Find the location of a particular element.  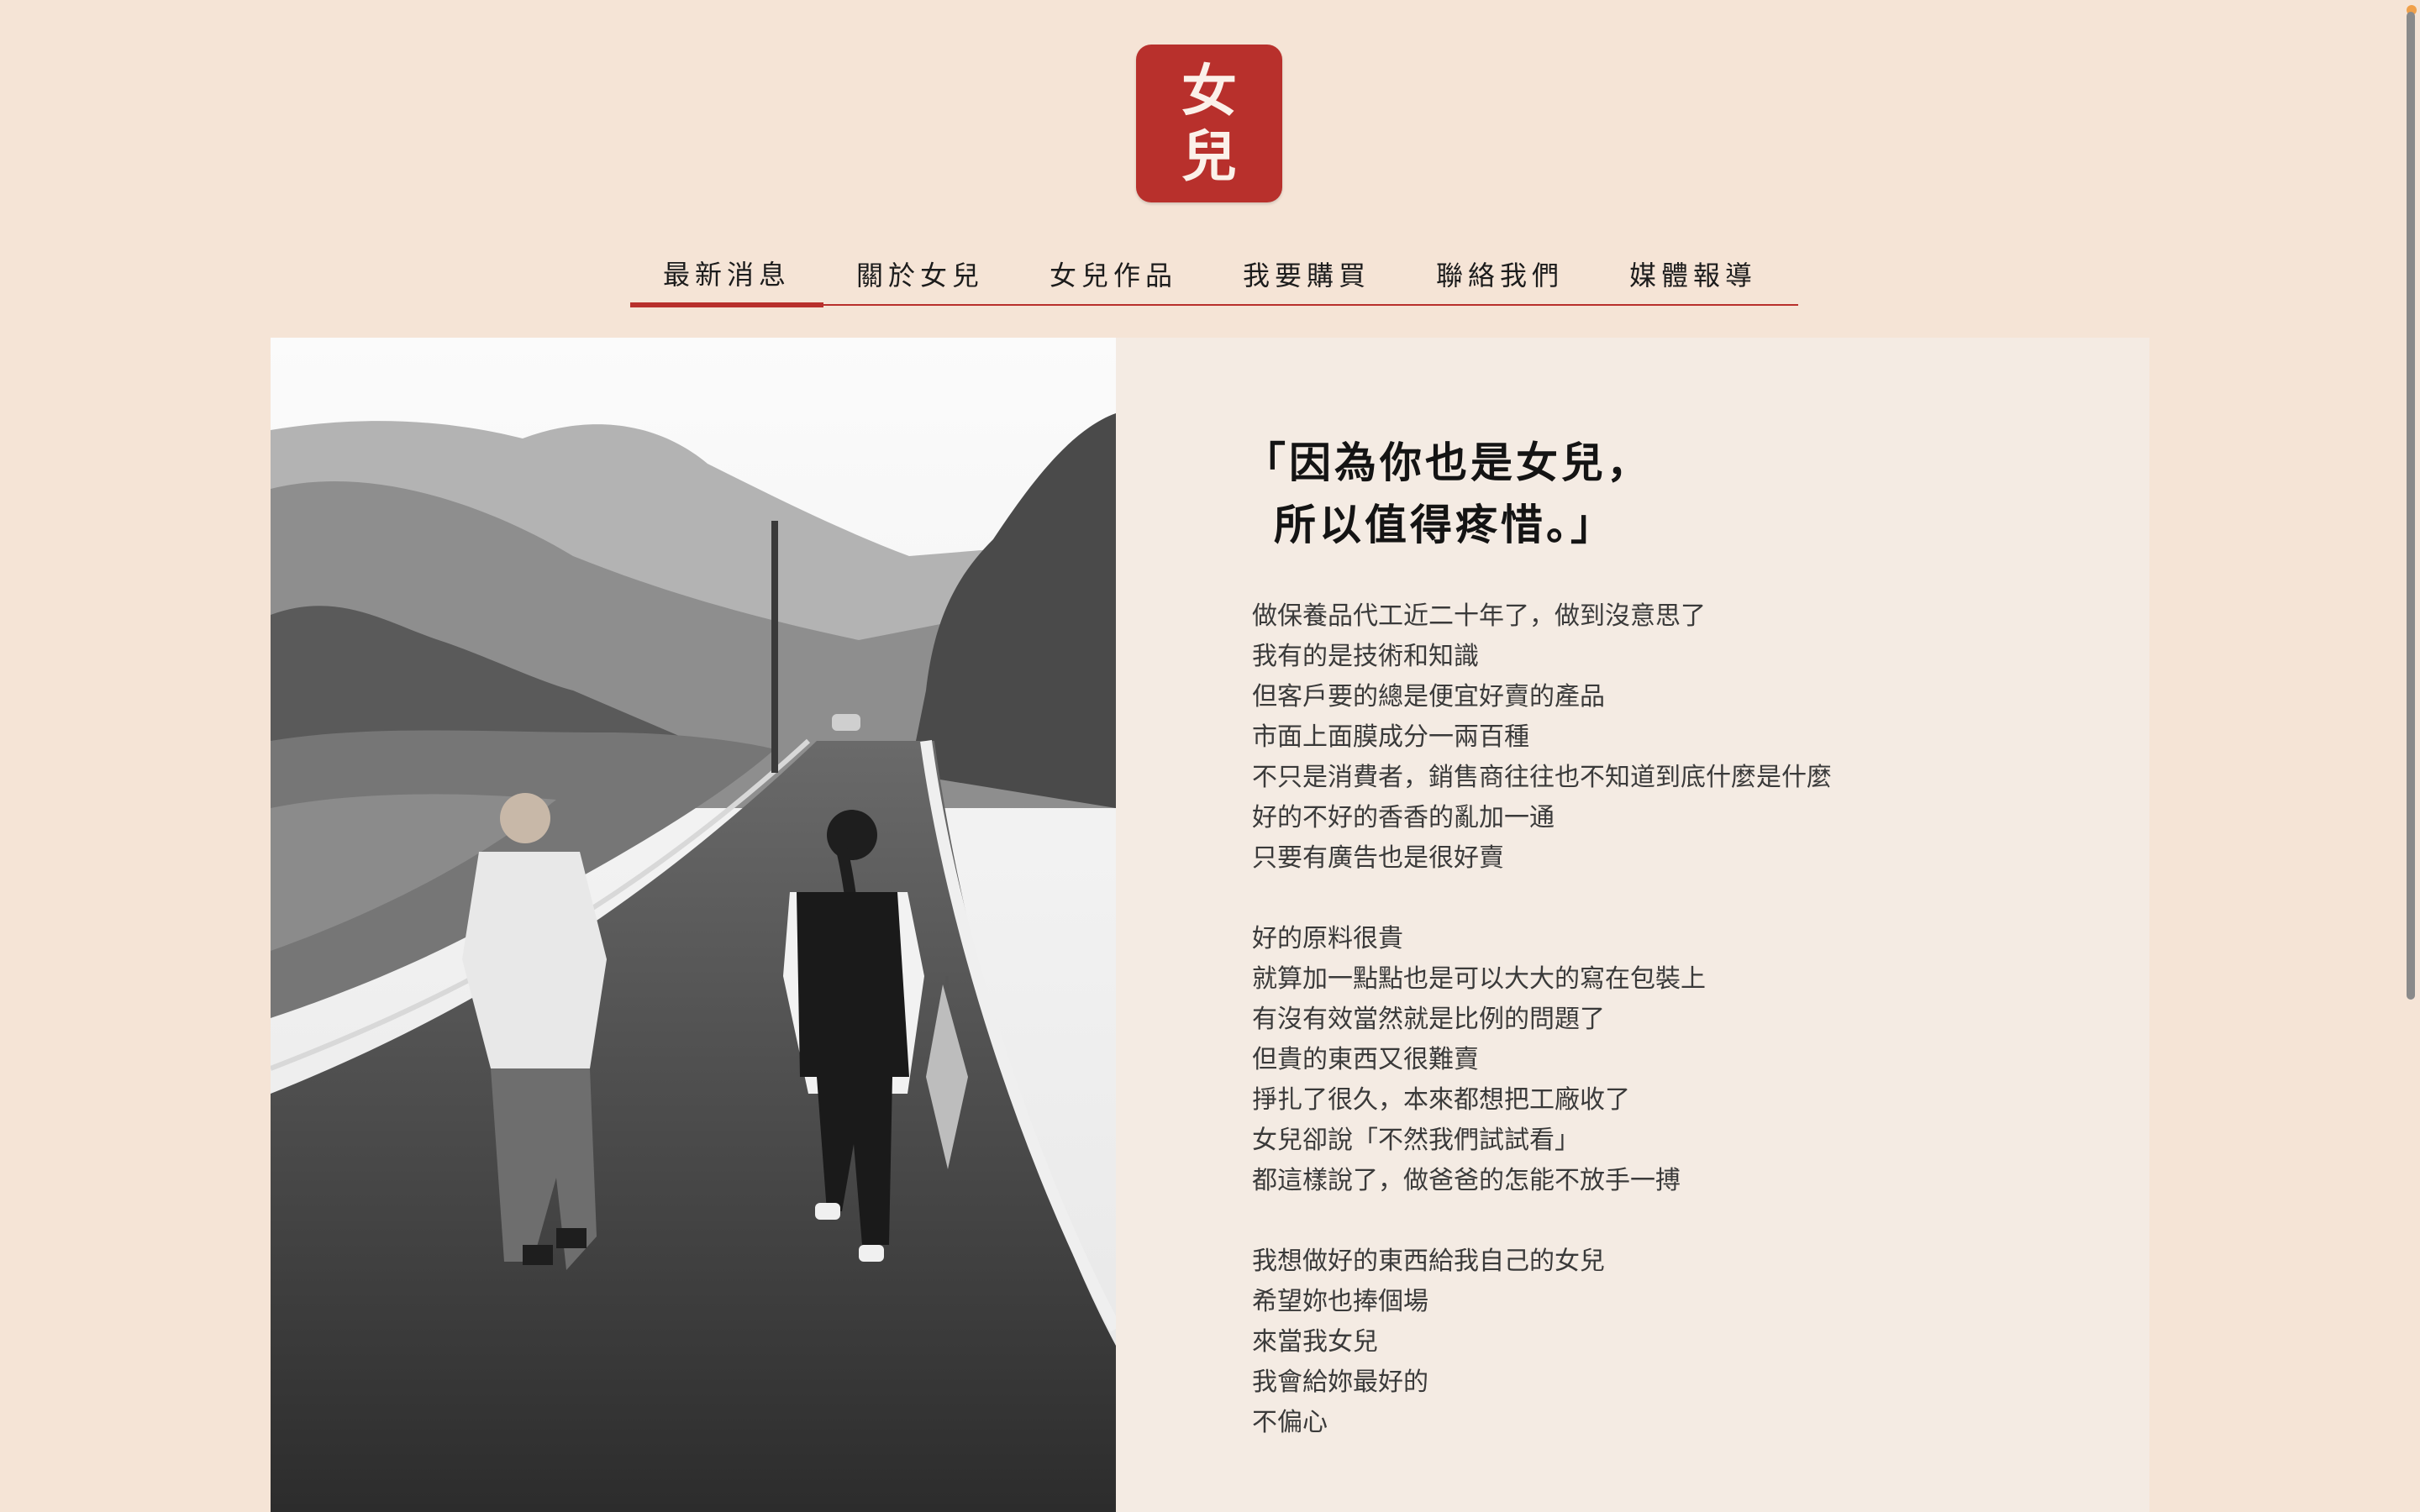

nav-item-media: 媒體報導 is located at coordinates (1693, 274).